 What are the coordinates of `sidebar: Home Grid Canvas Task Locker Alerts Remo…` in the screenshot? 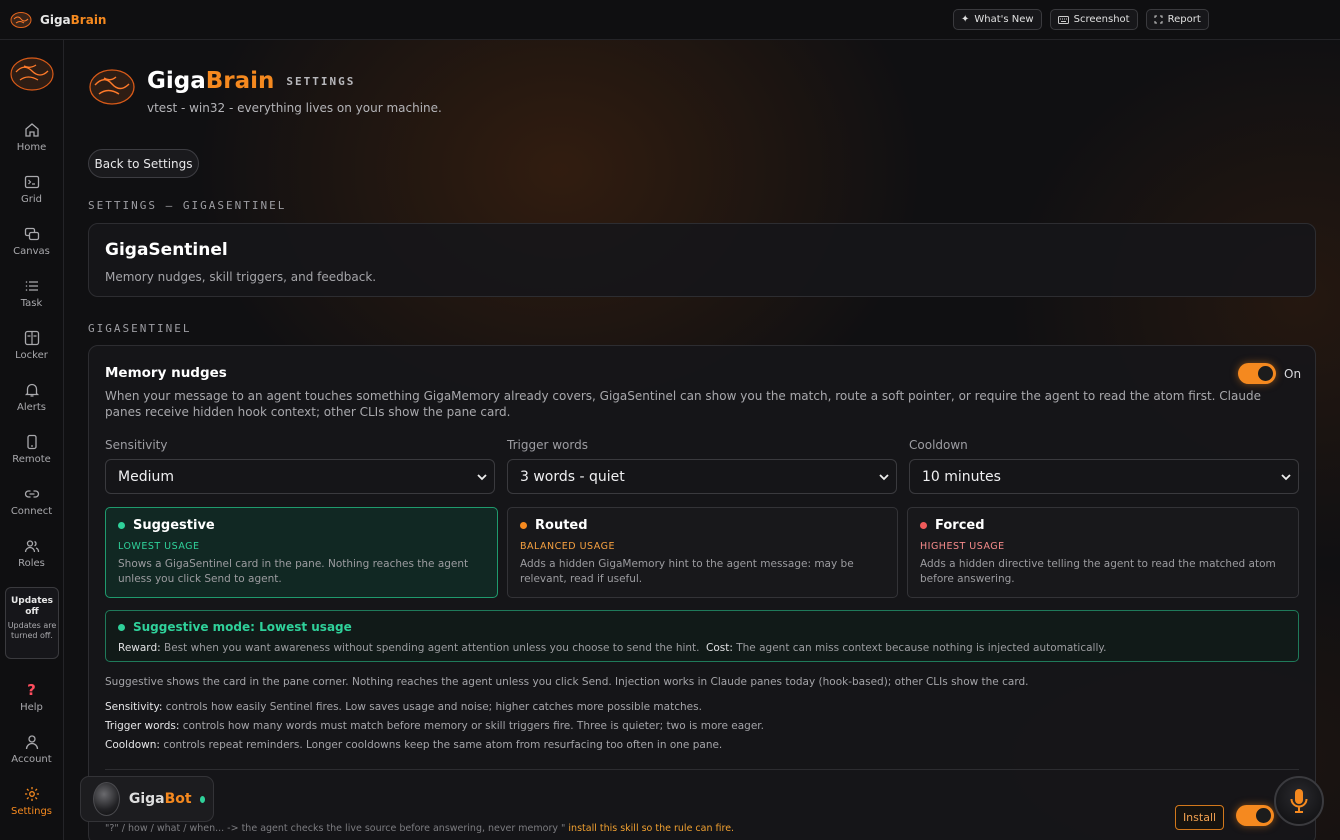 It's located at (32, 440).